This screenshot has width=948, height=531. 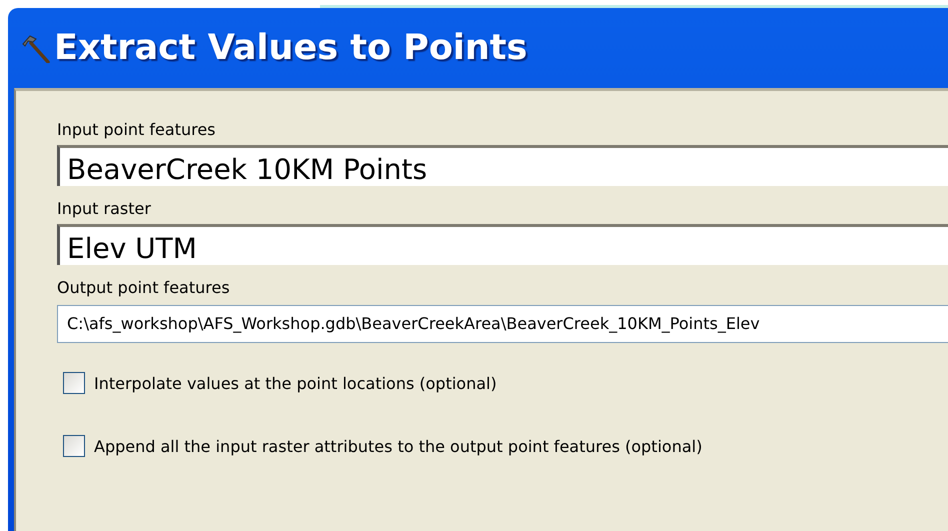 I want to click on field-label: Output point features, so click(x=144, y=288).